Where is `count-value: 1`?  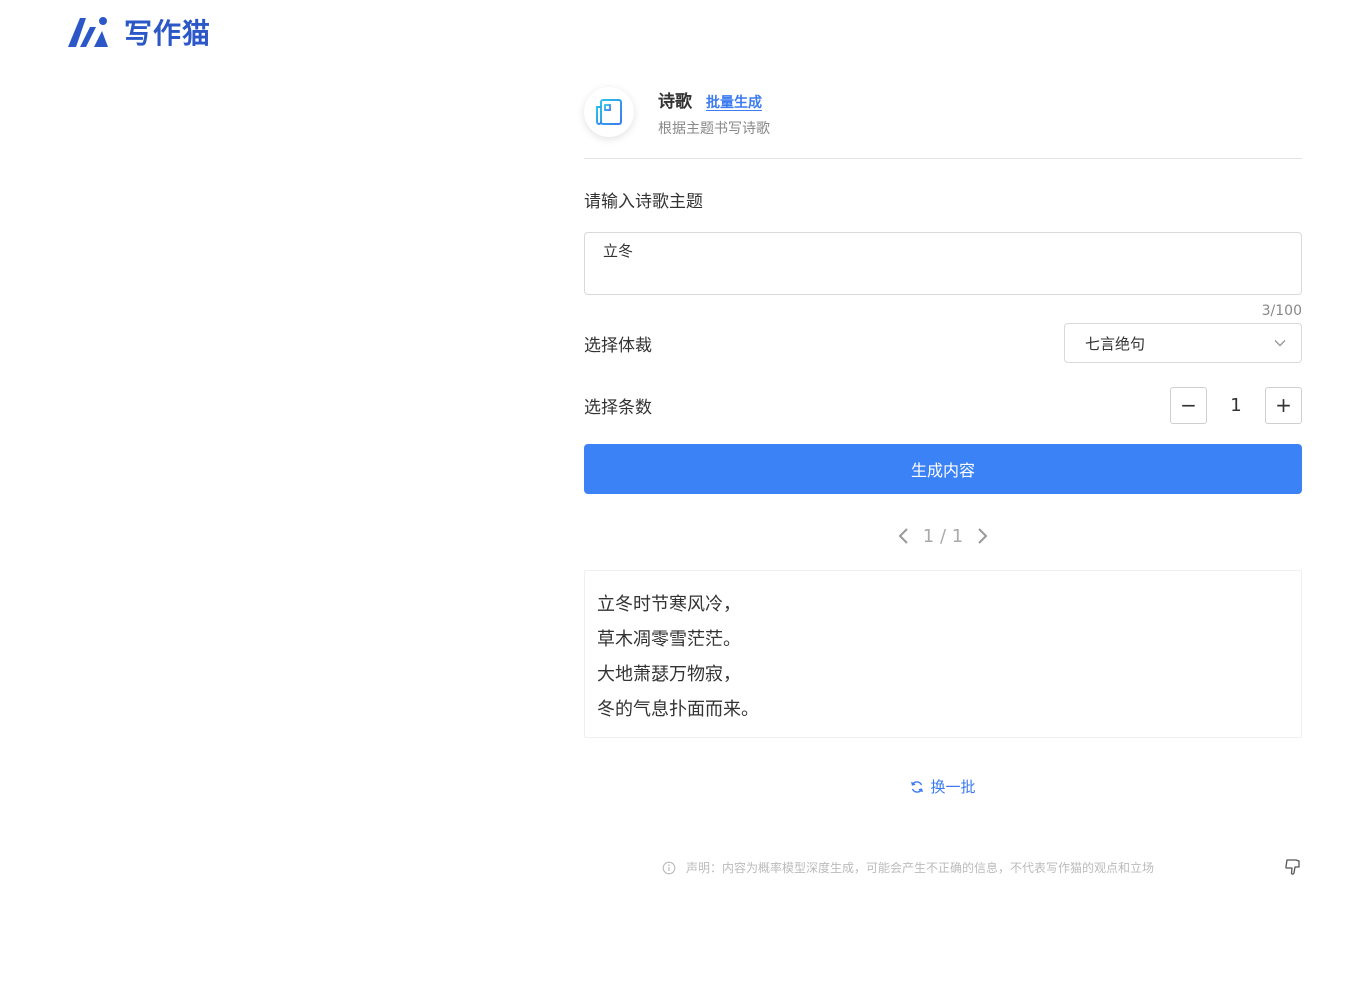 count-value: 1 is located at coordinates (1236, 405).